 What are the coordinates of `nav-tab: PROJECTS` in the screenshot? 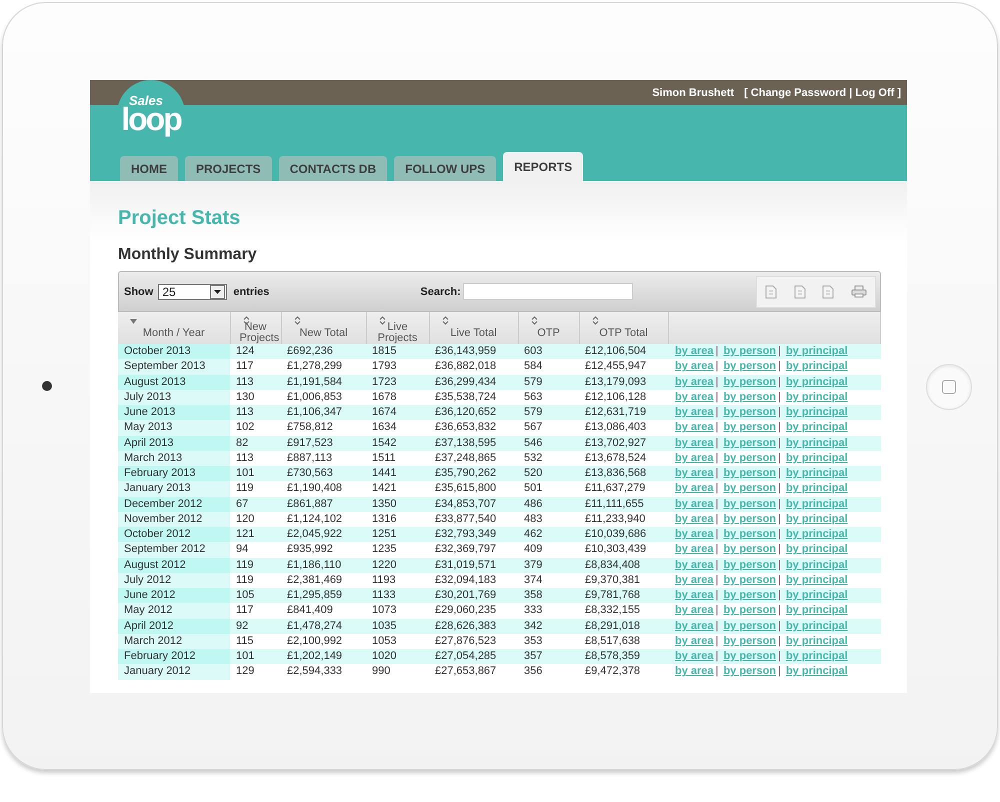 It's located at (228, 168).